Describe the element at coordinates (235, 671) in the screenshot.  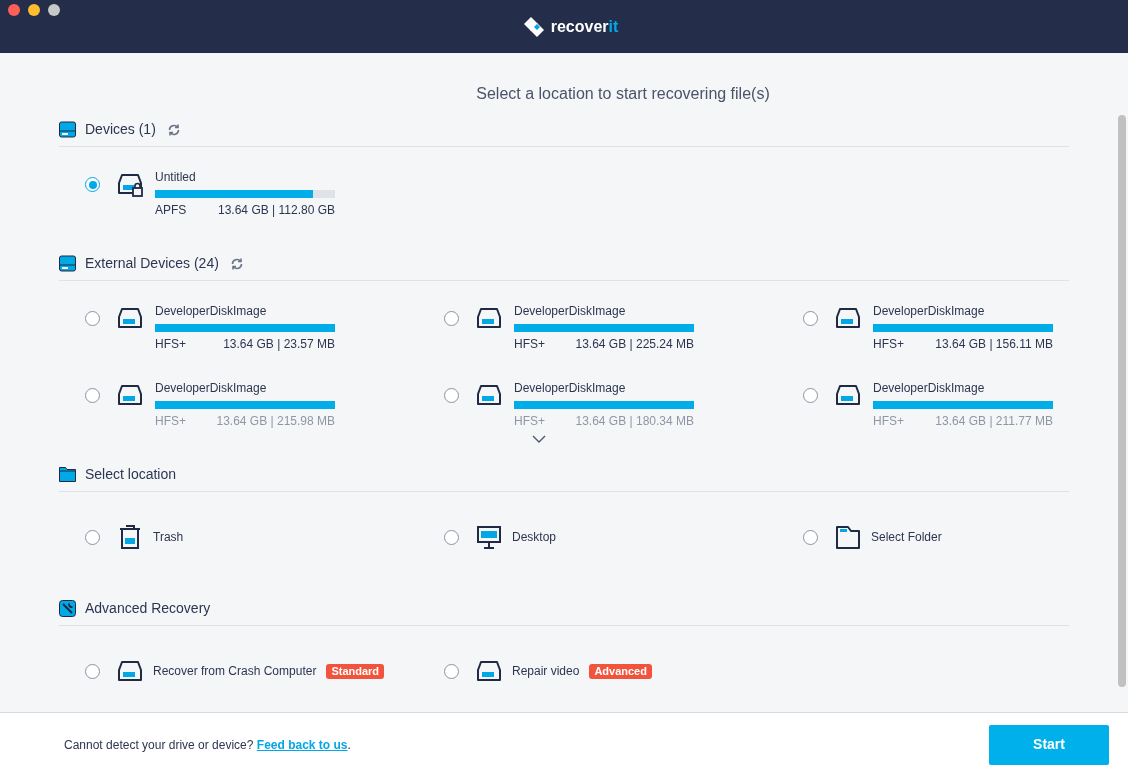
I see `location-label: Recover from Crash Computer` at that location.